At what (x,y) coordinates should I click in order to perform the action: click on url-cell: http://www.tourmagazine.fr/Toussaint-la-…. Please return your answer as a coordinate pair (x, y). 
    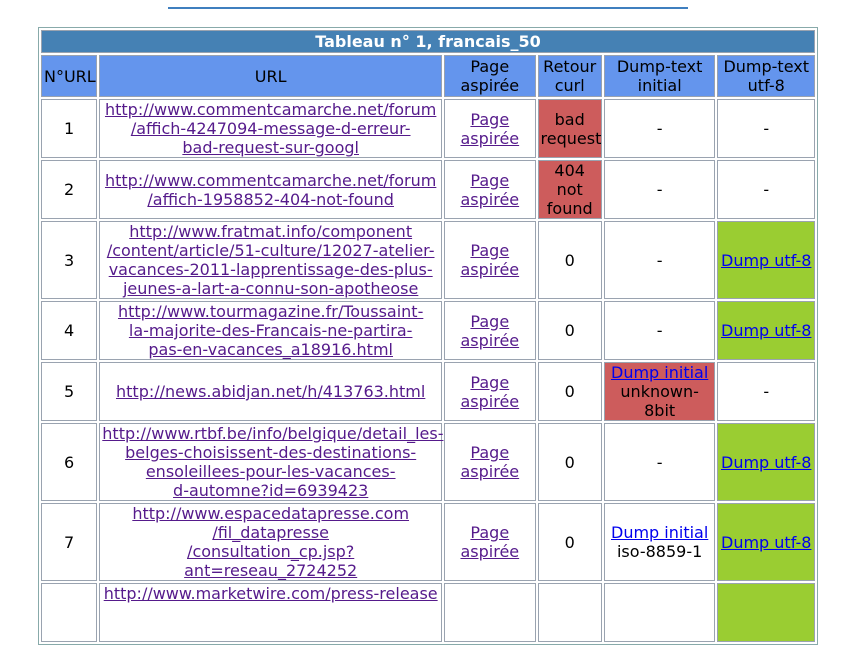
    Looking at the image, I should click on (271, 330).